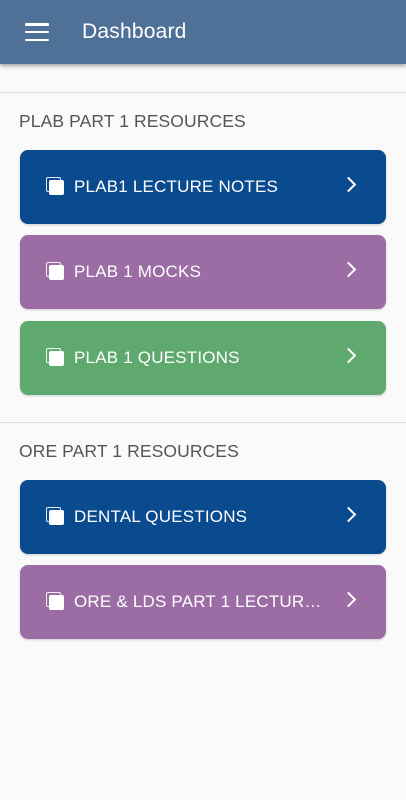 This screenshot has height=800, width=406. What do you see at coordinates (132, 121) in the screenshot?
I see `section-title-plab: PLAB PART 1 RESOURCES` at bounding box center [132, 121].